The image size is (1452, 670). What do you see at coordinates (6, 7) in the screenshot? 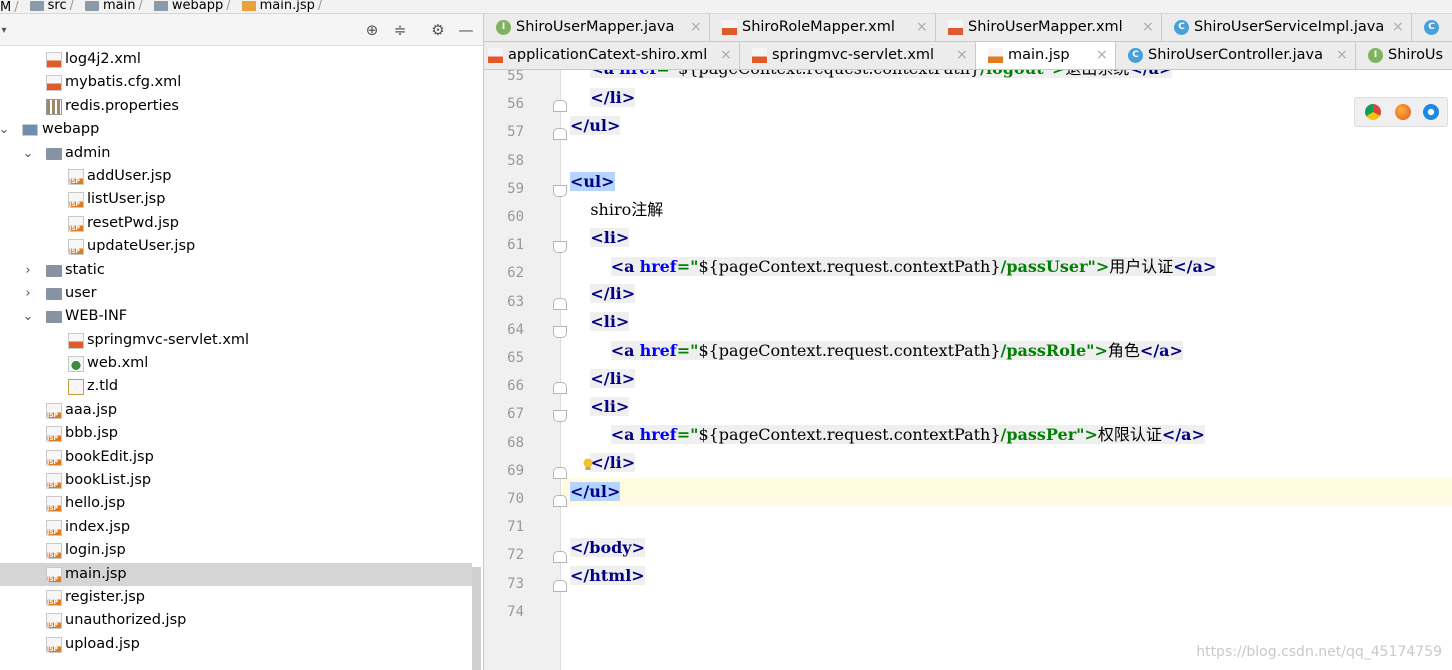
I see `breadcrumb-label: M` at bounding box center [6, 7].